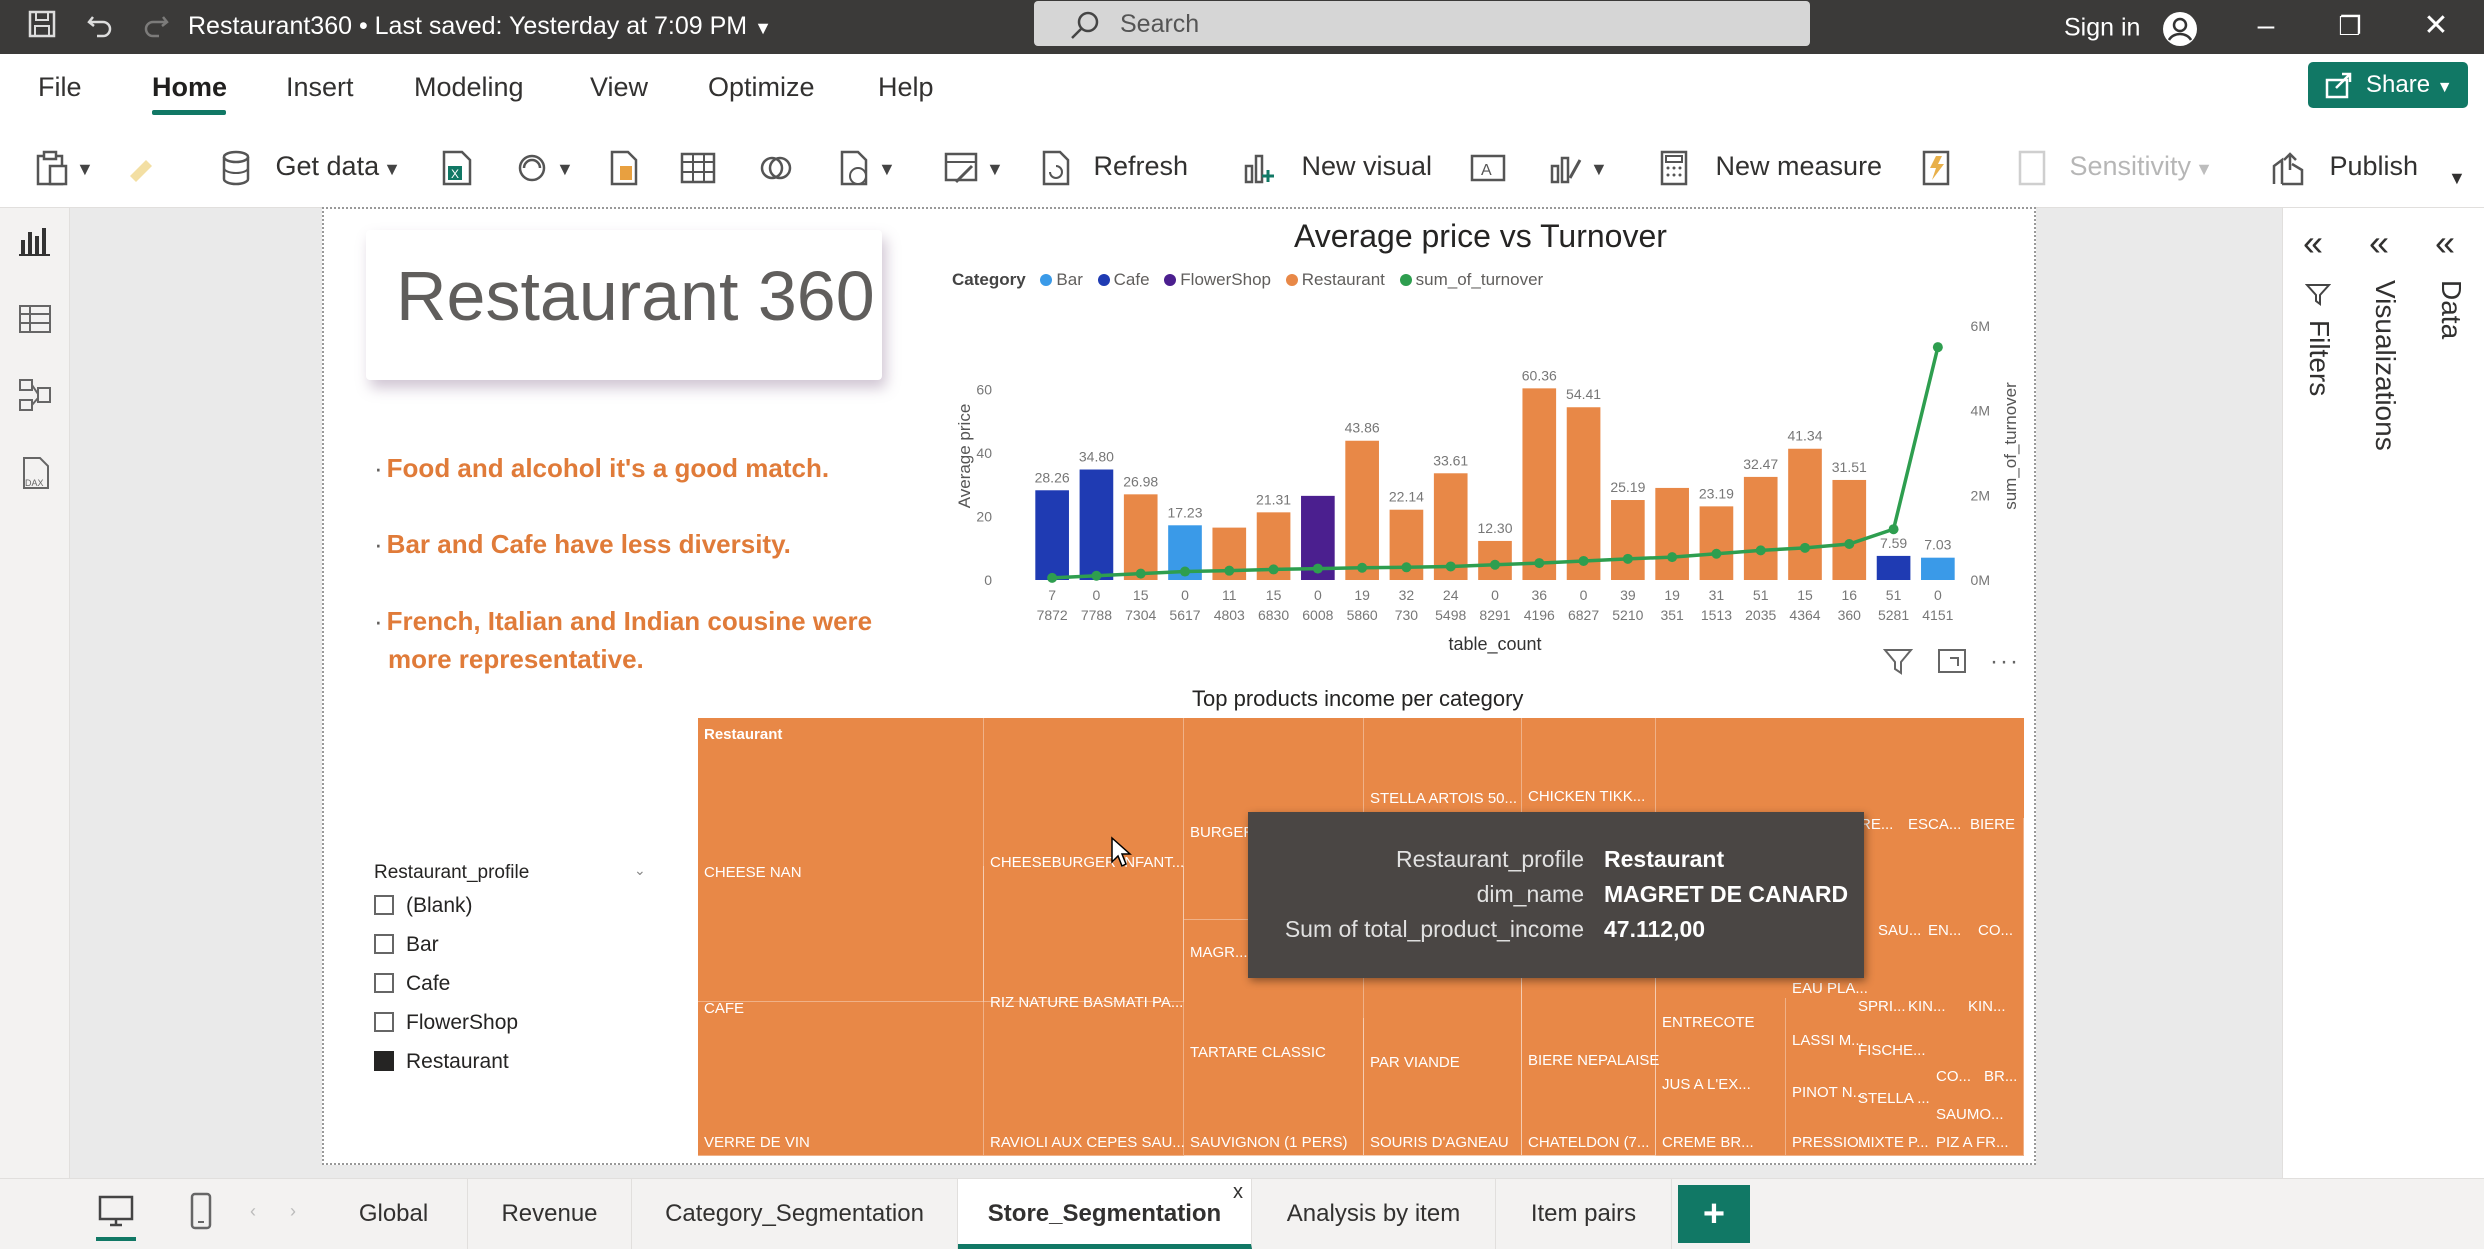 The width and height of the screenshot is (2484, 1249). I want to click on enter-data-button, so click(698, 166).